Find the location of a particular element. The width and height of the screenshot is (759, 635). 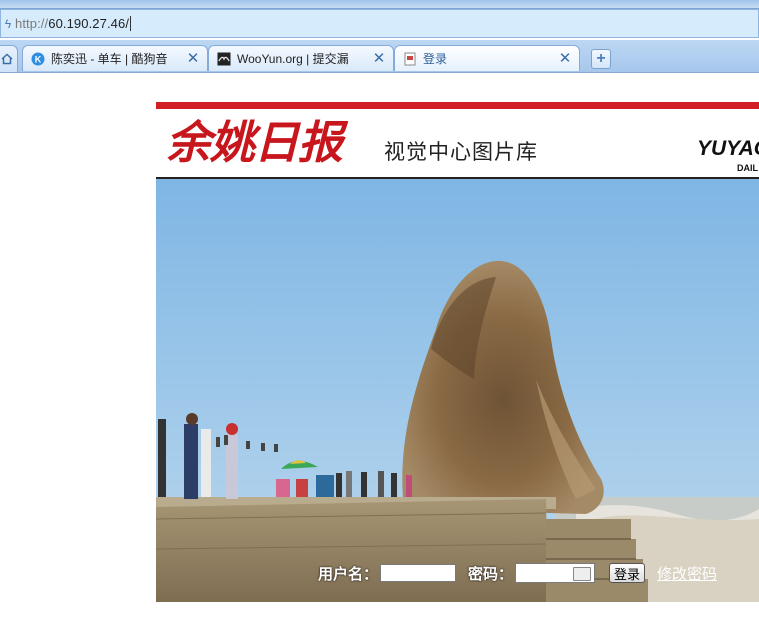

wooyun-icon is located at coordinates (224, 59).